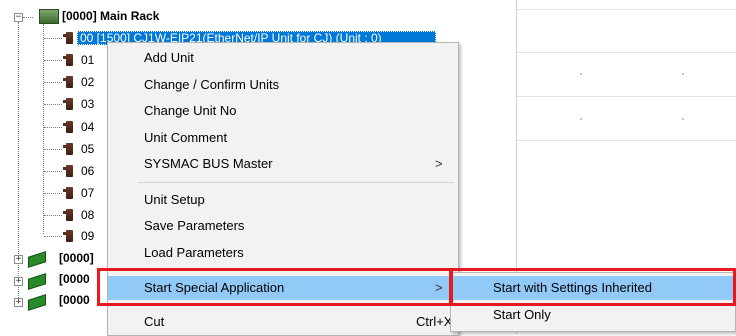  What do you see at coordinates (87, 104) in the screenshot?
I see `slot-label-03: 03` at bounding box center [87, 104].